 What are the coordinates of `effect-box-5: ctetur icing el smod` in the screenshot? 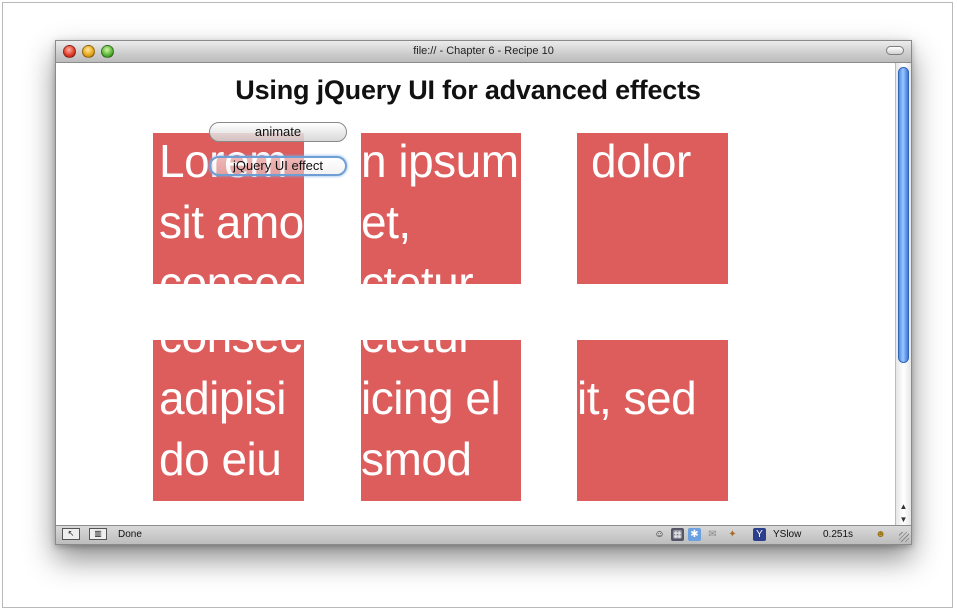 It's located at (441, 420).